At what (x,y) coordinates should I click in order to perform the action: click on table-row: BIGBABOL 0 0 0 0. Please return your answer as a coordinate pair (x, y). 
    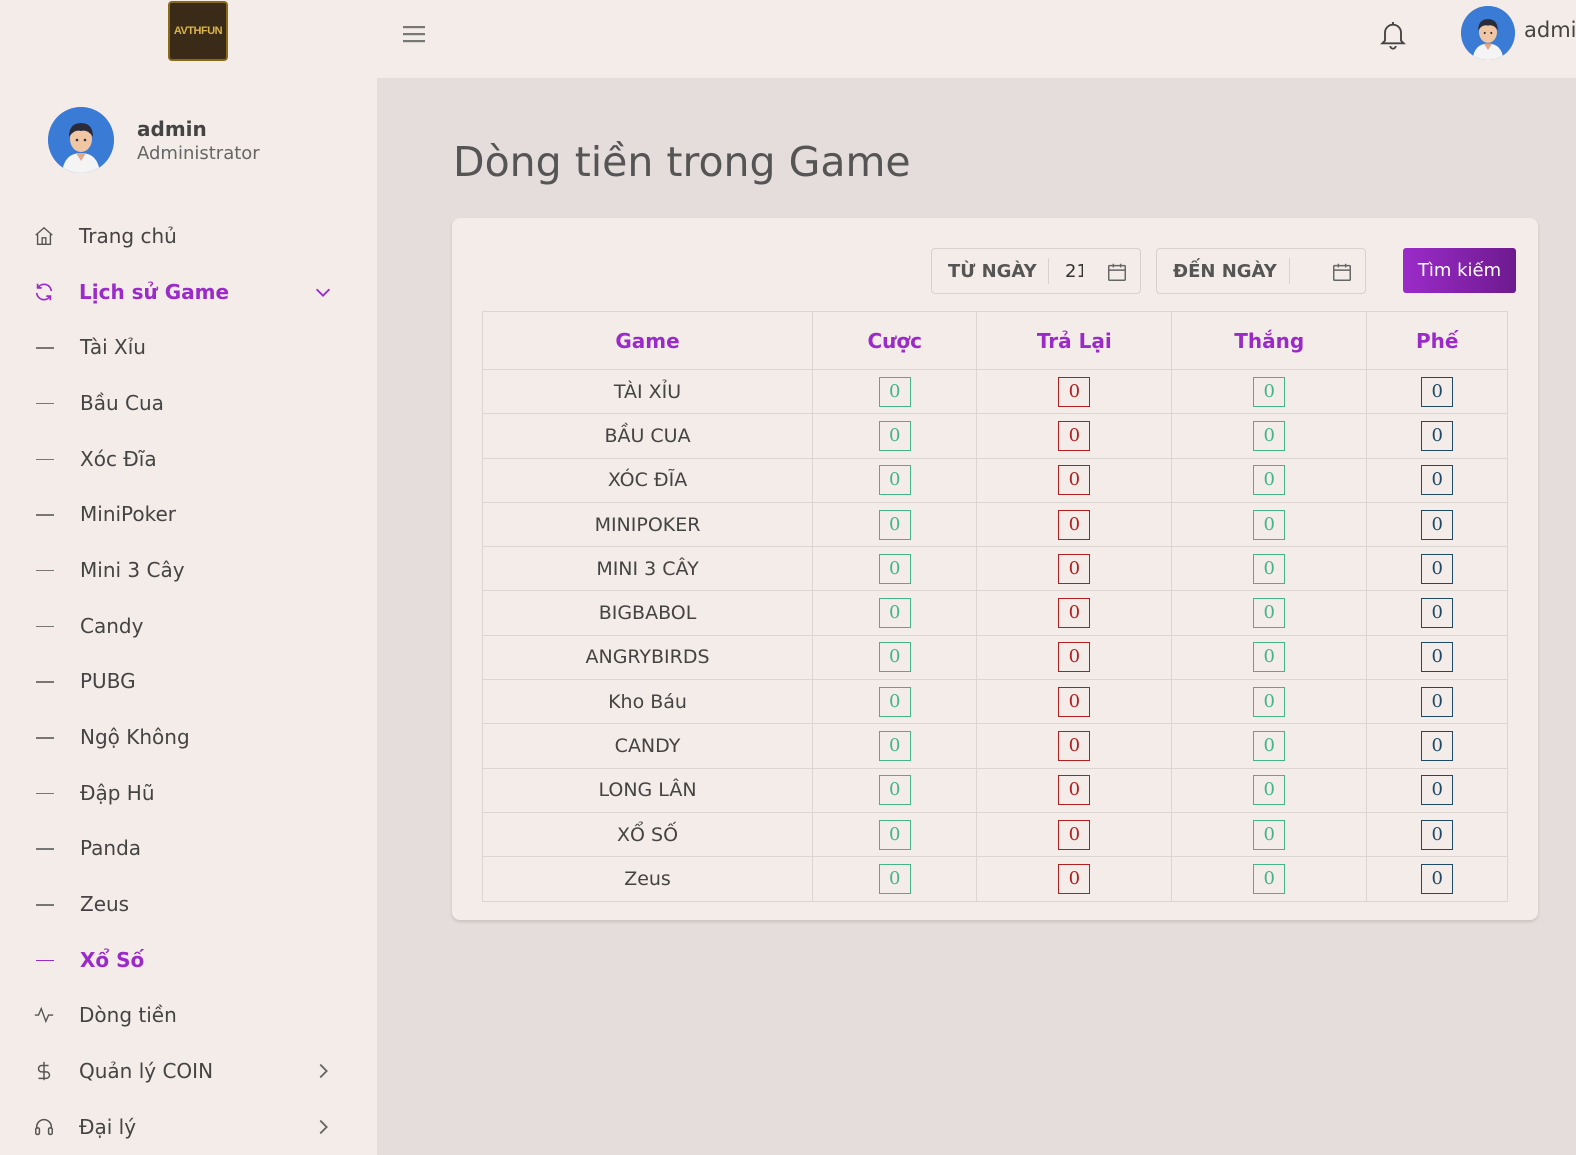
    Looking at the image, I should click on (994, 613).